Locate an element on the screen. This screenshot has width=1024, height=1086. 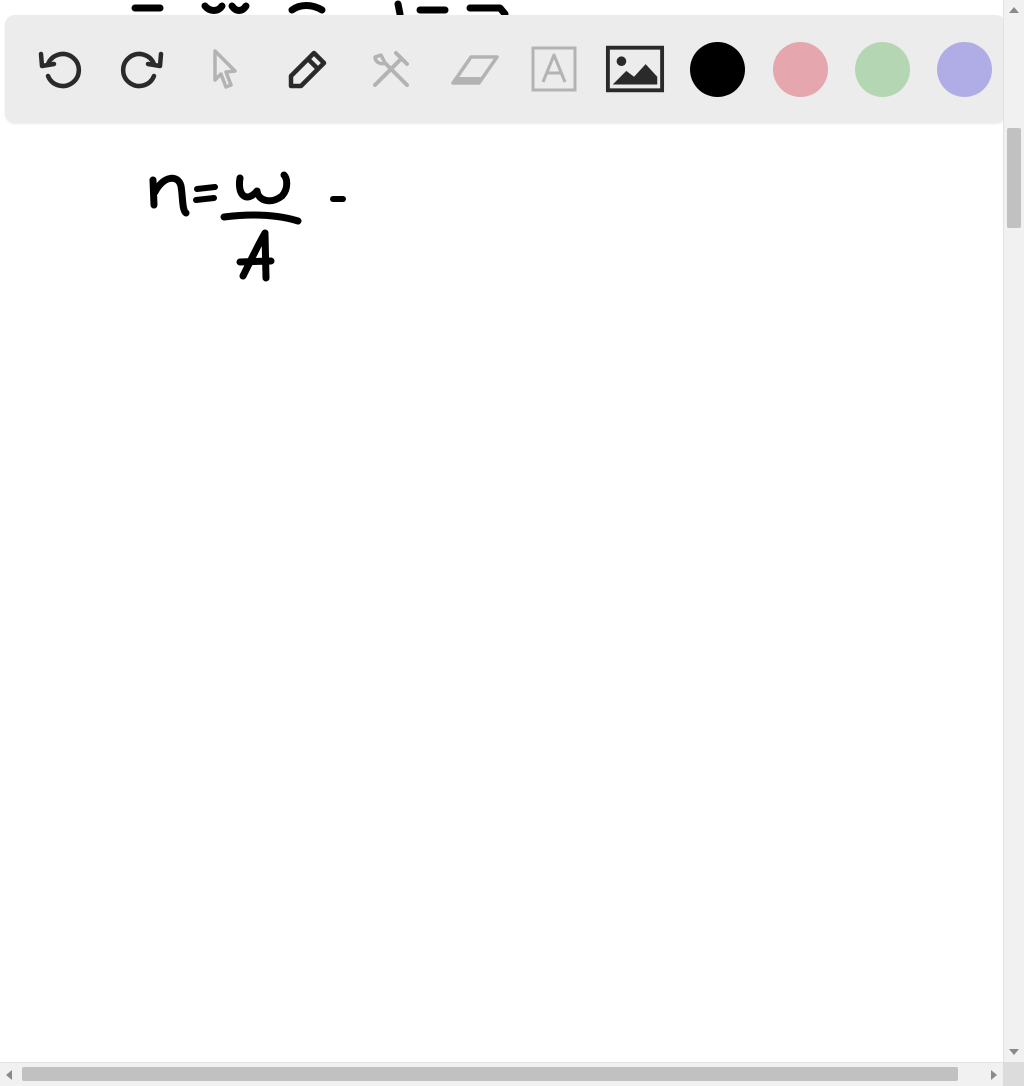
ink-equals-bottom is located at coordinates (205, 199).